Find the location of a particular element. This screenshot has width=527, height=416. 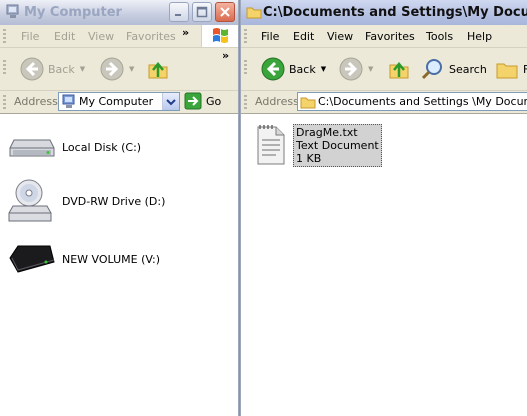

menu-more-chevron: » is located at coordinates (185, 32).